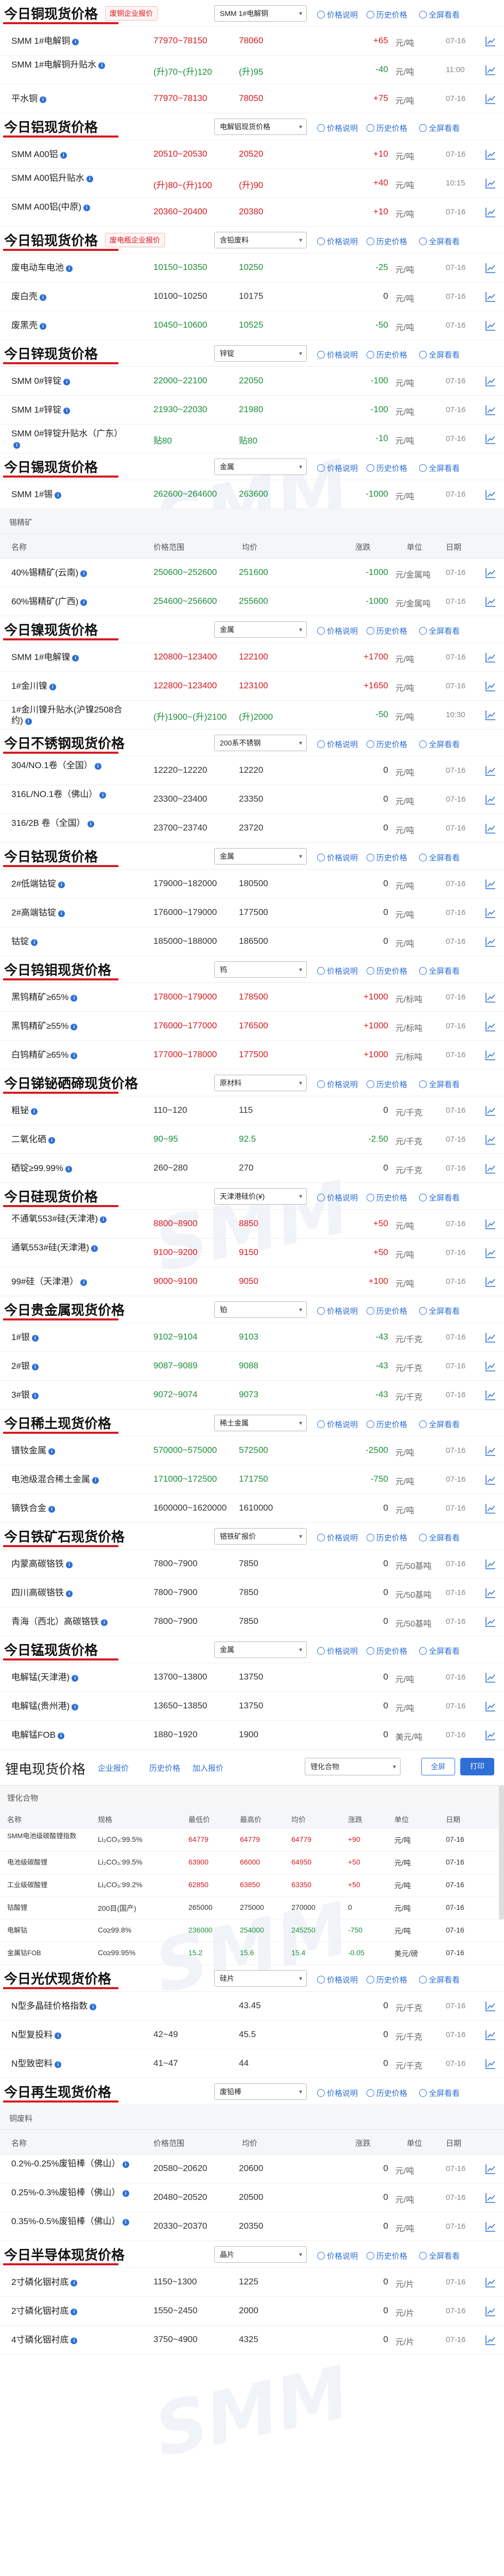  I want to click on product-name: 1#银 i, so click(70, 1337).